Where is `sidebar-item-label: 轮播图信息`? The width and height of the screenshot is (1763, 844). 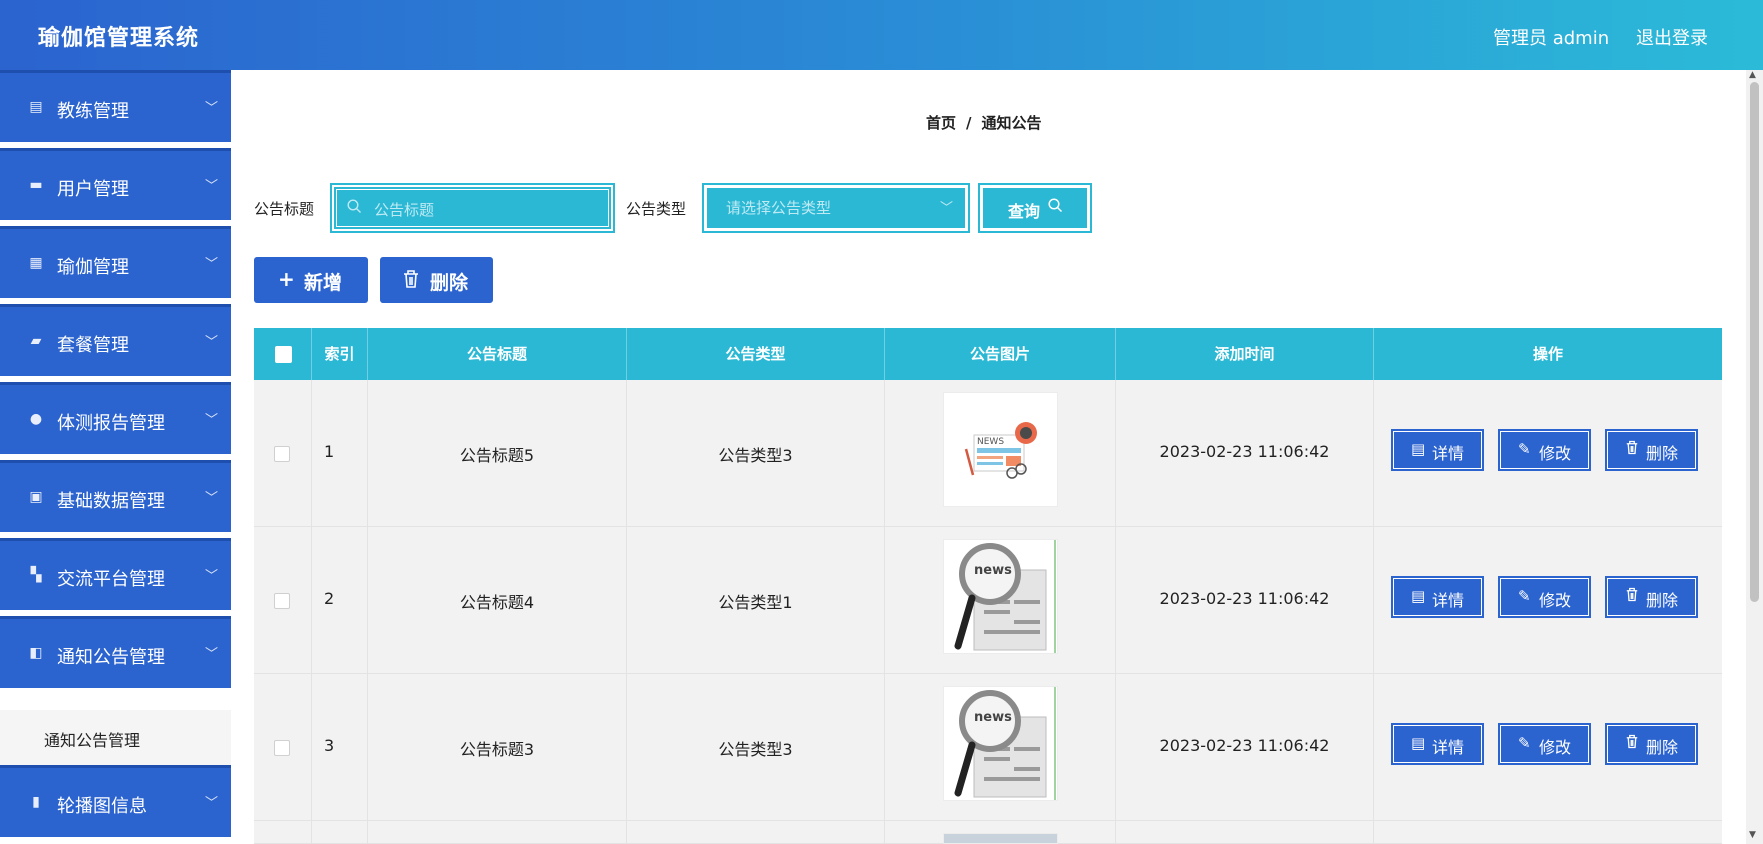 sidebar-item-label: 轮播图信息 is located at coordinates (102, 806).